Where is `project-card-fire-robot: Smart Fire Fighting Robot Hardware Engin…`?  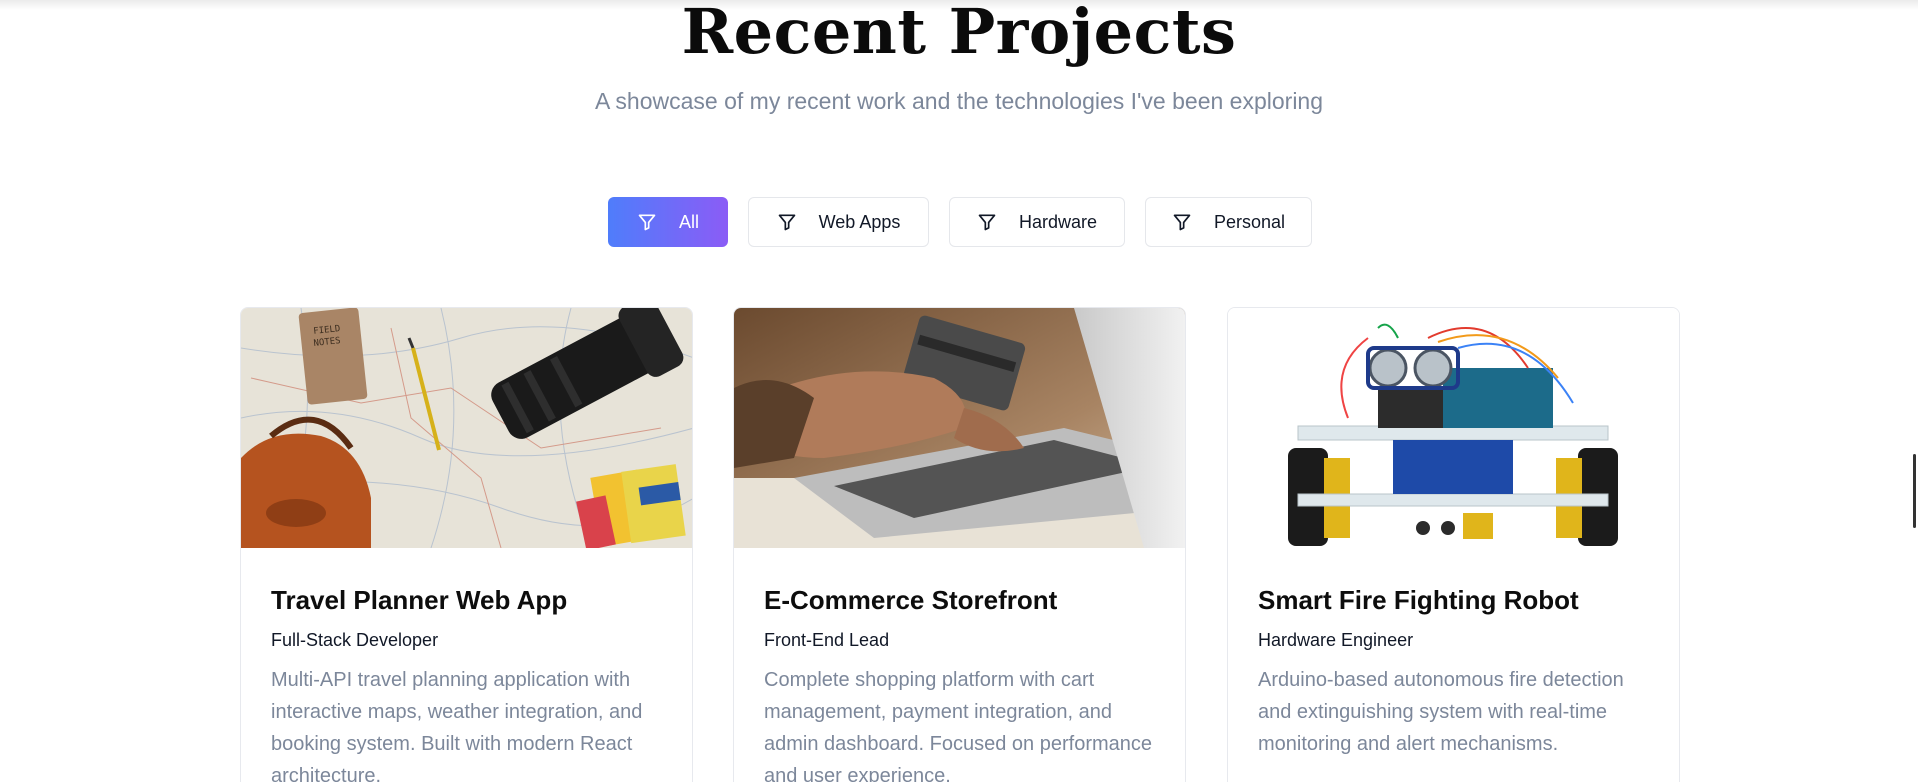 project-card-fire-robot: Smart Fire Fighting Robot Hardware Engin… is located at coordinates (1453, 544).